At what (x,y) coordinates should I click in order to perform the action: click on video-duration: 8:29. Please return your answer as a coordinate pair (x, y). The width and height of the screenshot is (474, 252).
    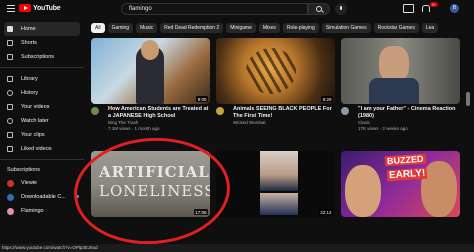
    Looking at the image, I should click on (327, 99).